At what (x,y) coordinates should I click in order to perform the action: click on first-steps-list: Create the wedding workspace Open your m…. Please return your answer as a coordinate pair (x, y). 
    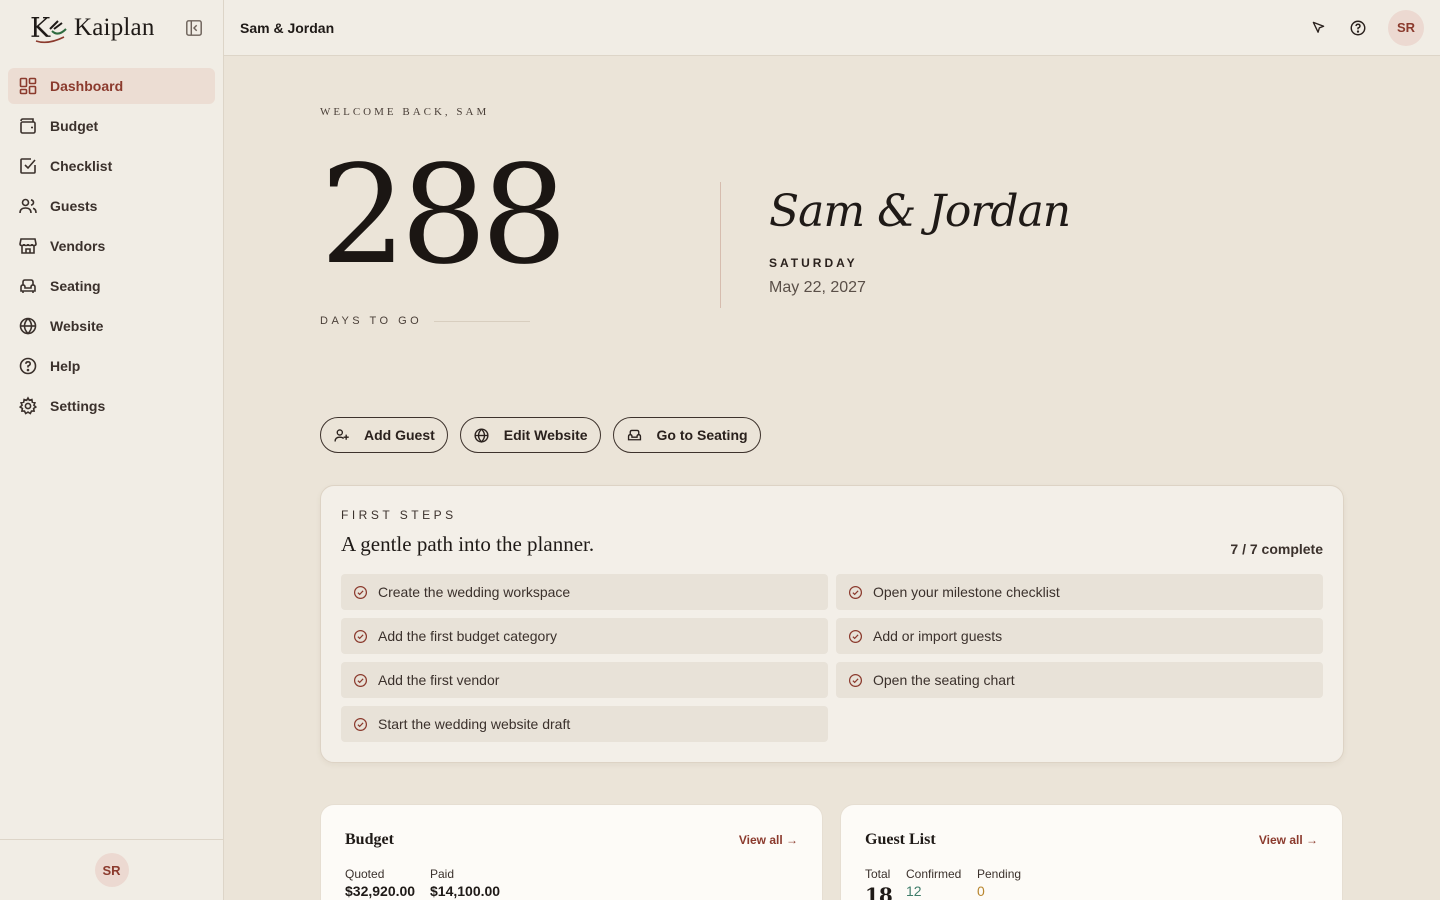
    Looking at the image, I should click on (832, 658).